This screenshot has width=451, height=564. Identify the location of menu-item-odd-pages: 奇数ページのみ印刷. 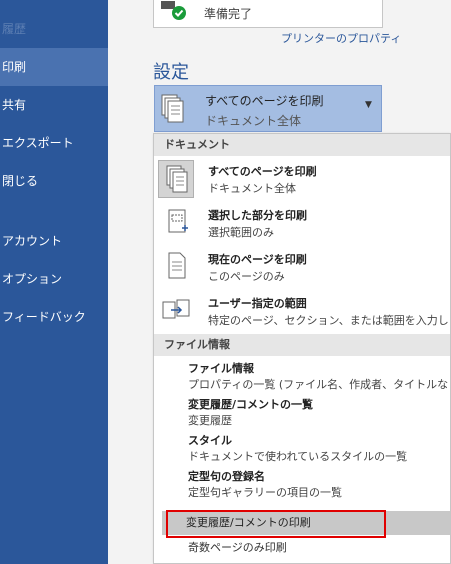
(237, 547).